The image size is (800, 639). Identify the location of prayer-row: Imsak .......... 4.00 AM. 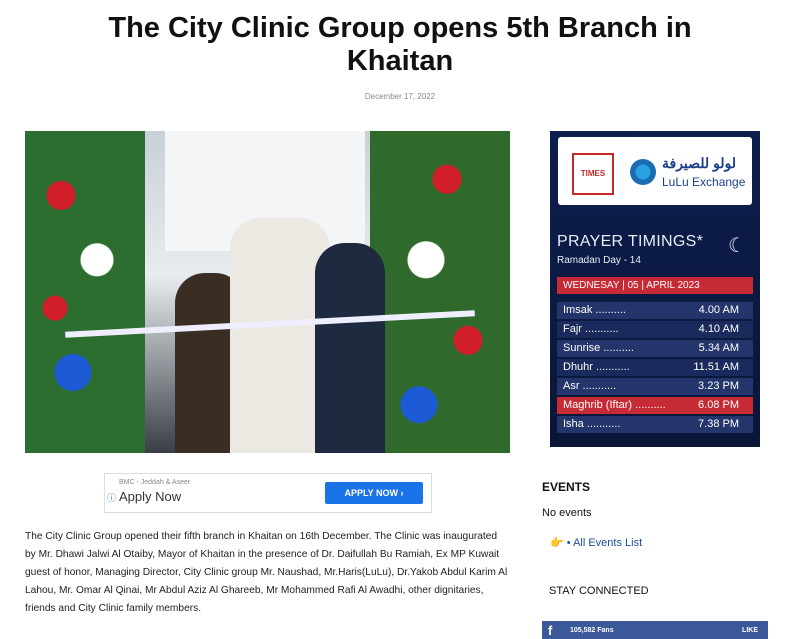
(655, 310).